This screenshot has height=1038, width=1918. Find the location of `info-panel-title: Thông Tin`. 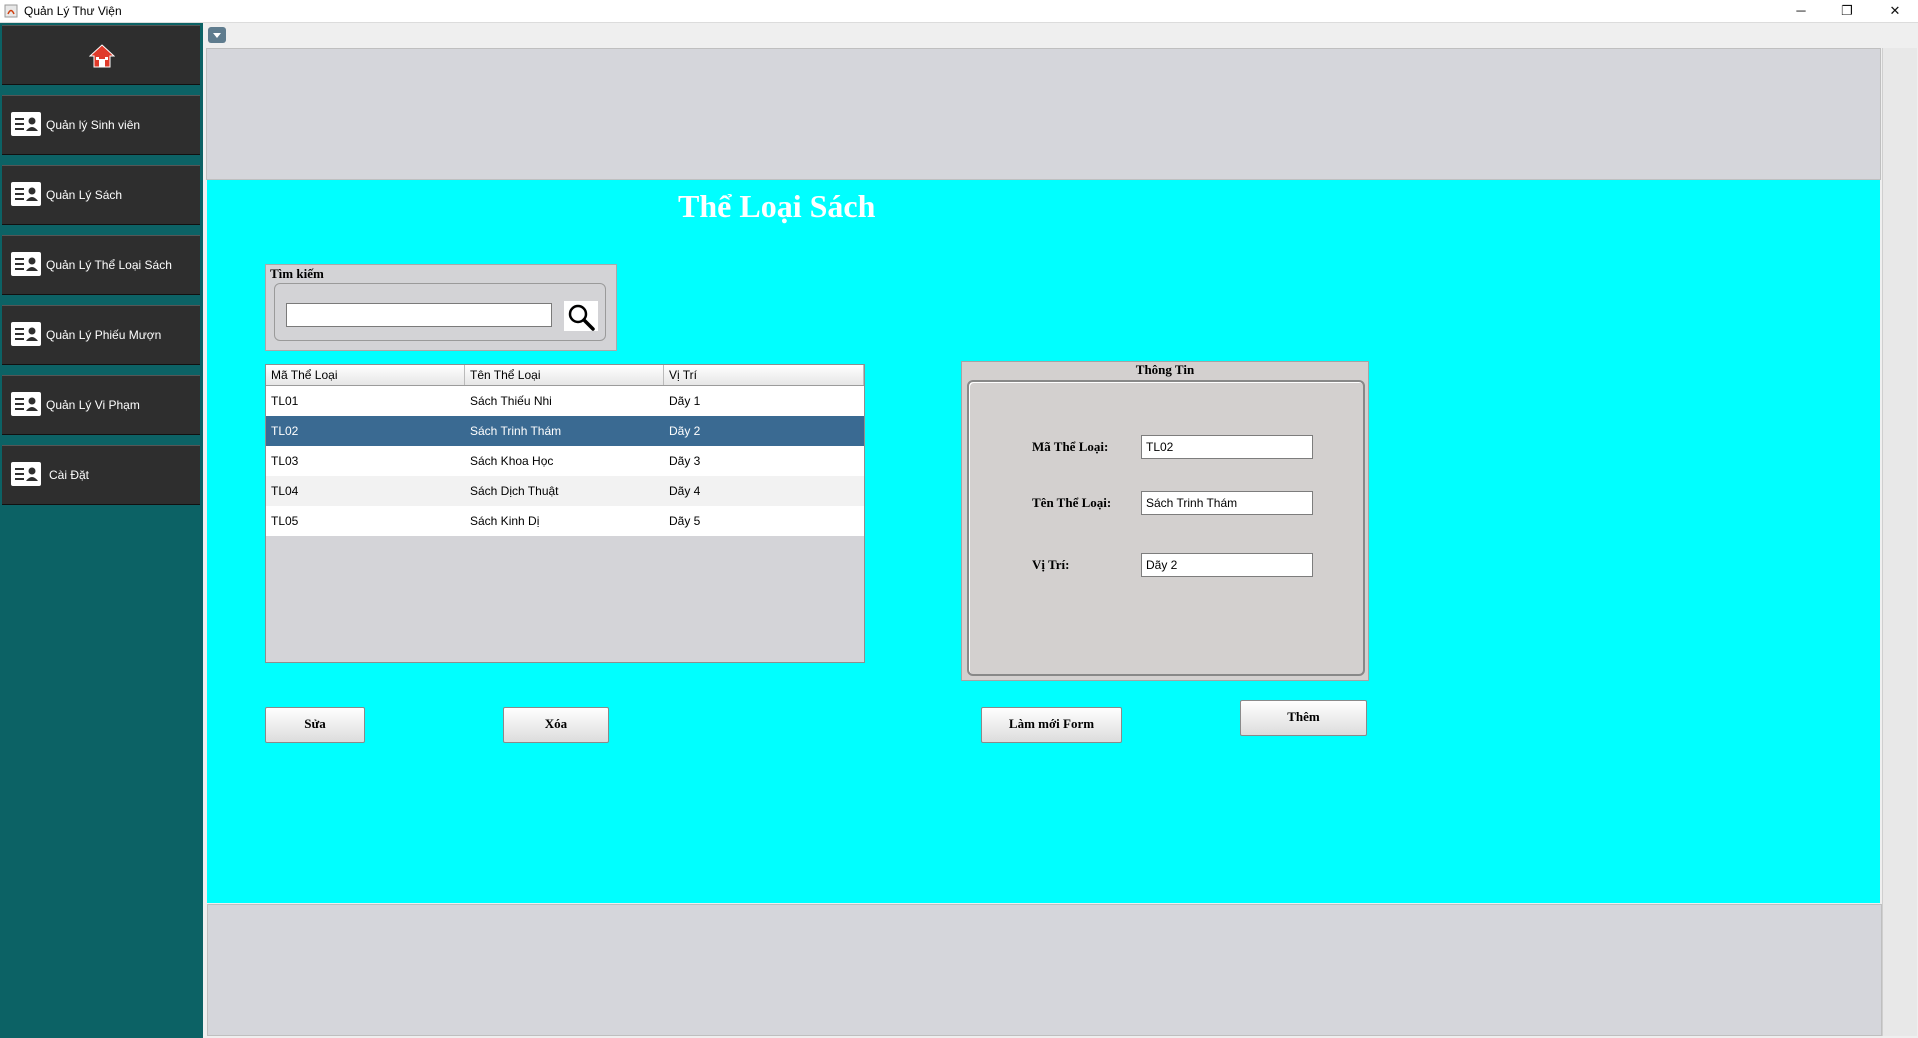

info-panel-title: Thông Tin is located at coordinates (1165, 369).